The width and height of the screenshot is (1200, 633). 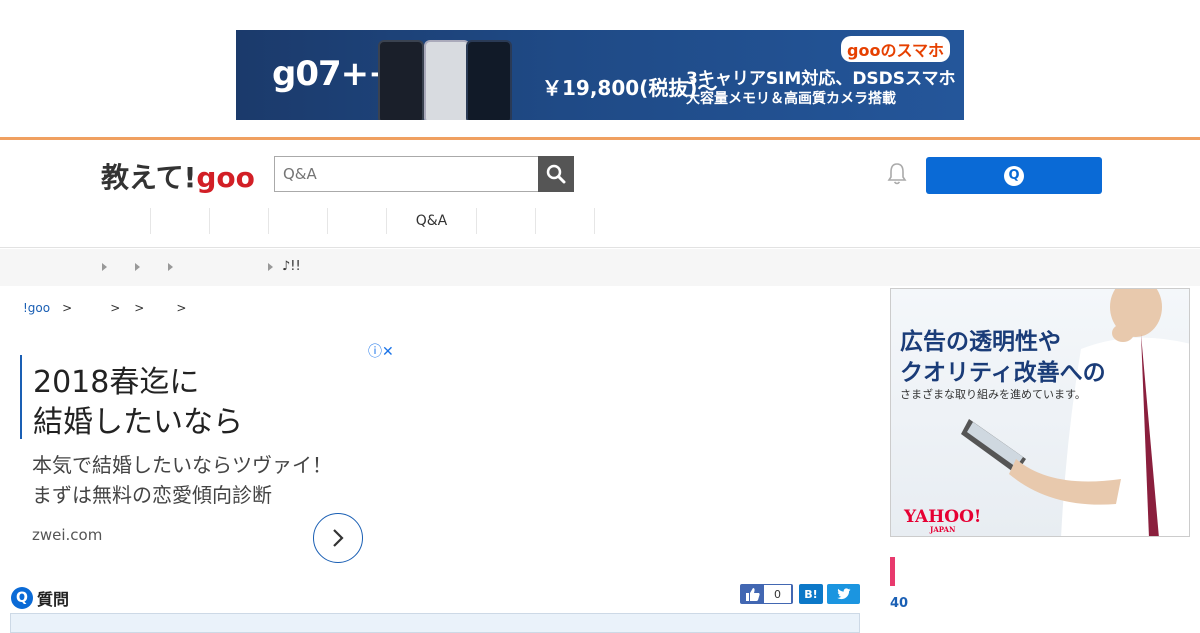 I want to click on ad-headline: 2018春迄に, so click(x=116, y=379).